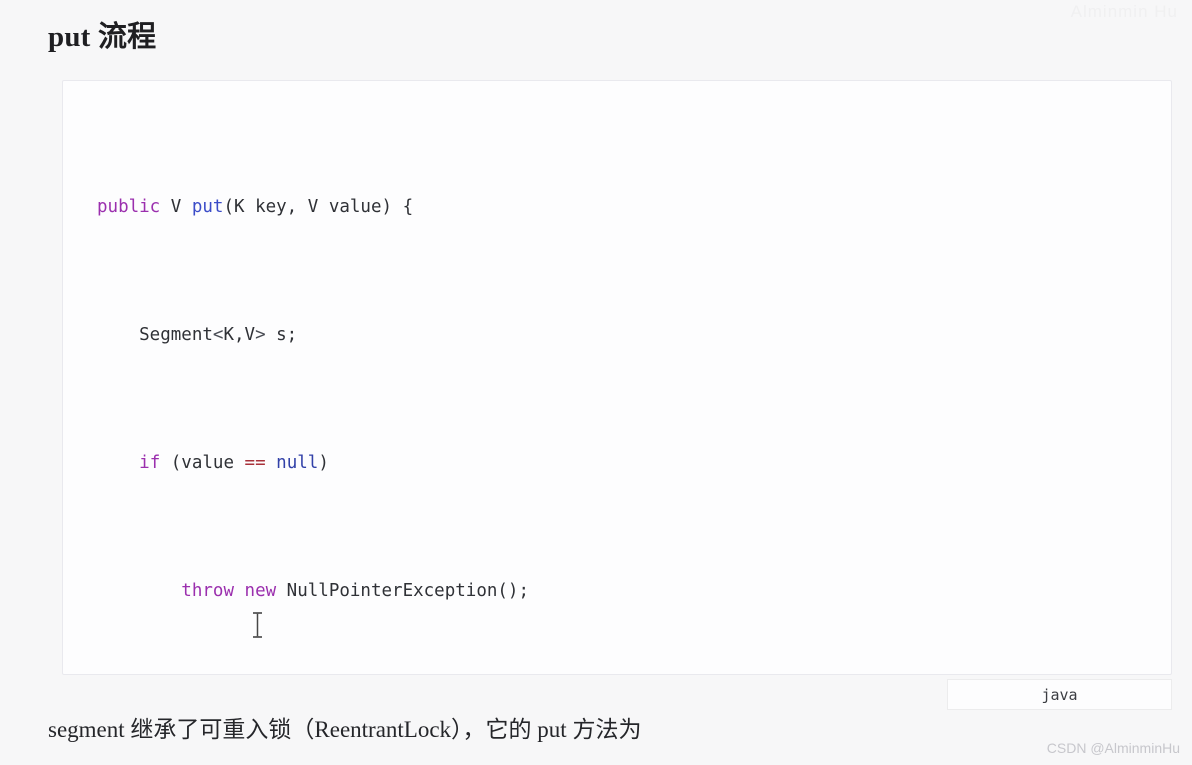 Image resolution: width=1192 pixels, height=765 pixels. I want to click on code-line: Segment<K,V> s;, so click(197, 335).